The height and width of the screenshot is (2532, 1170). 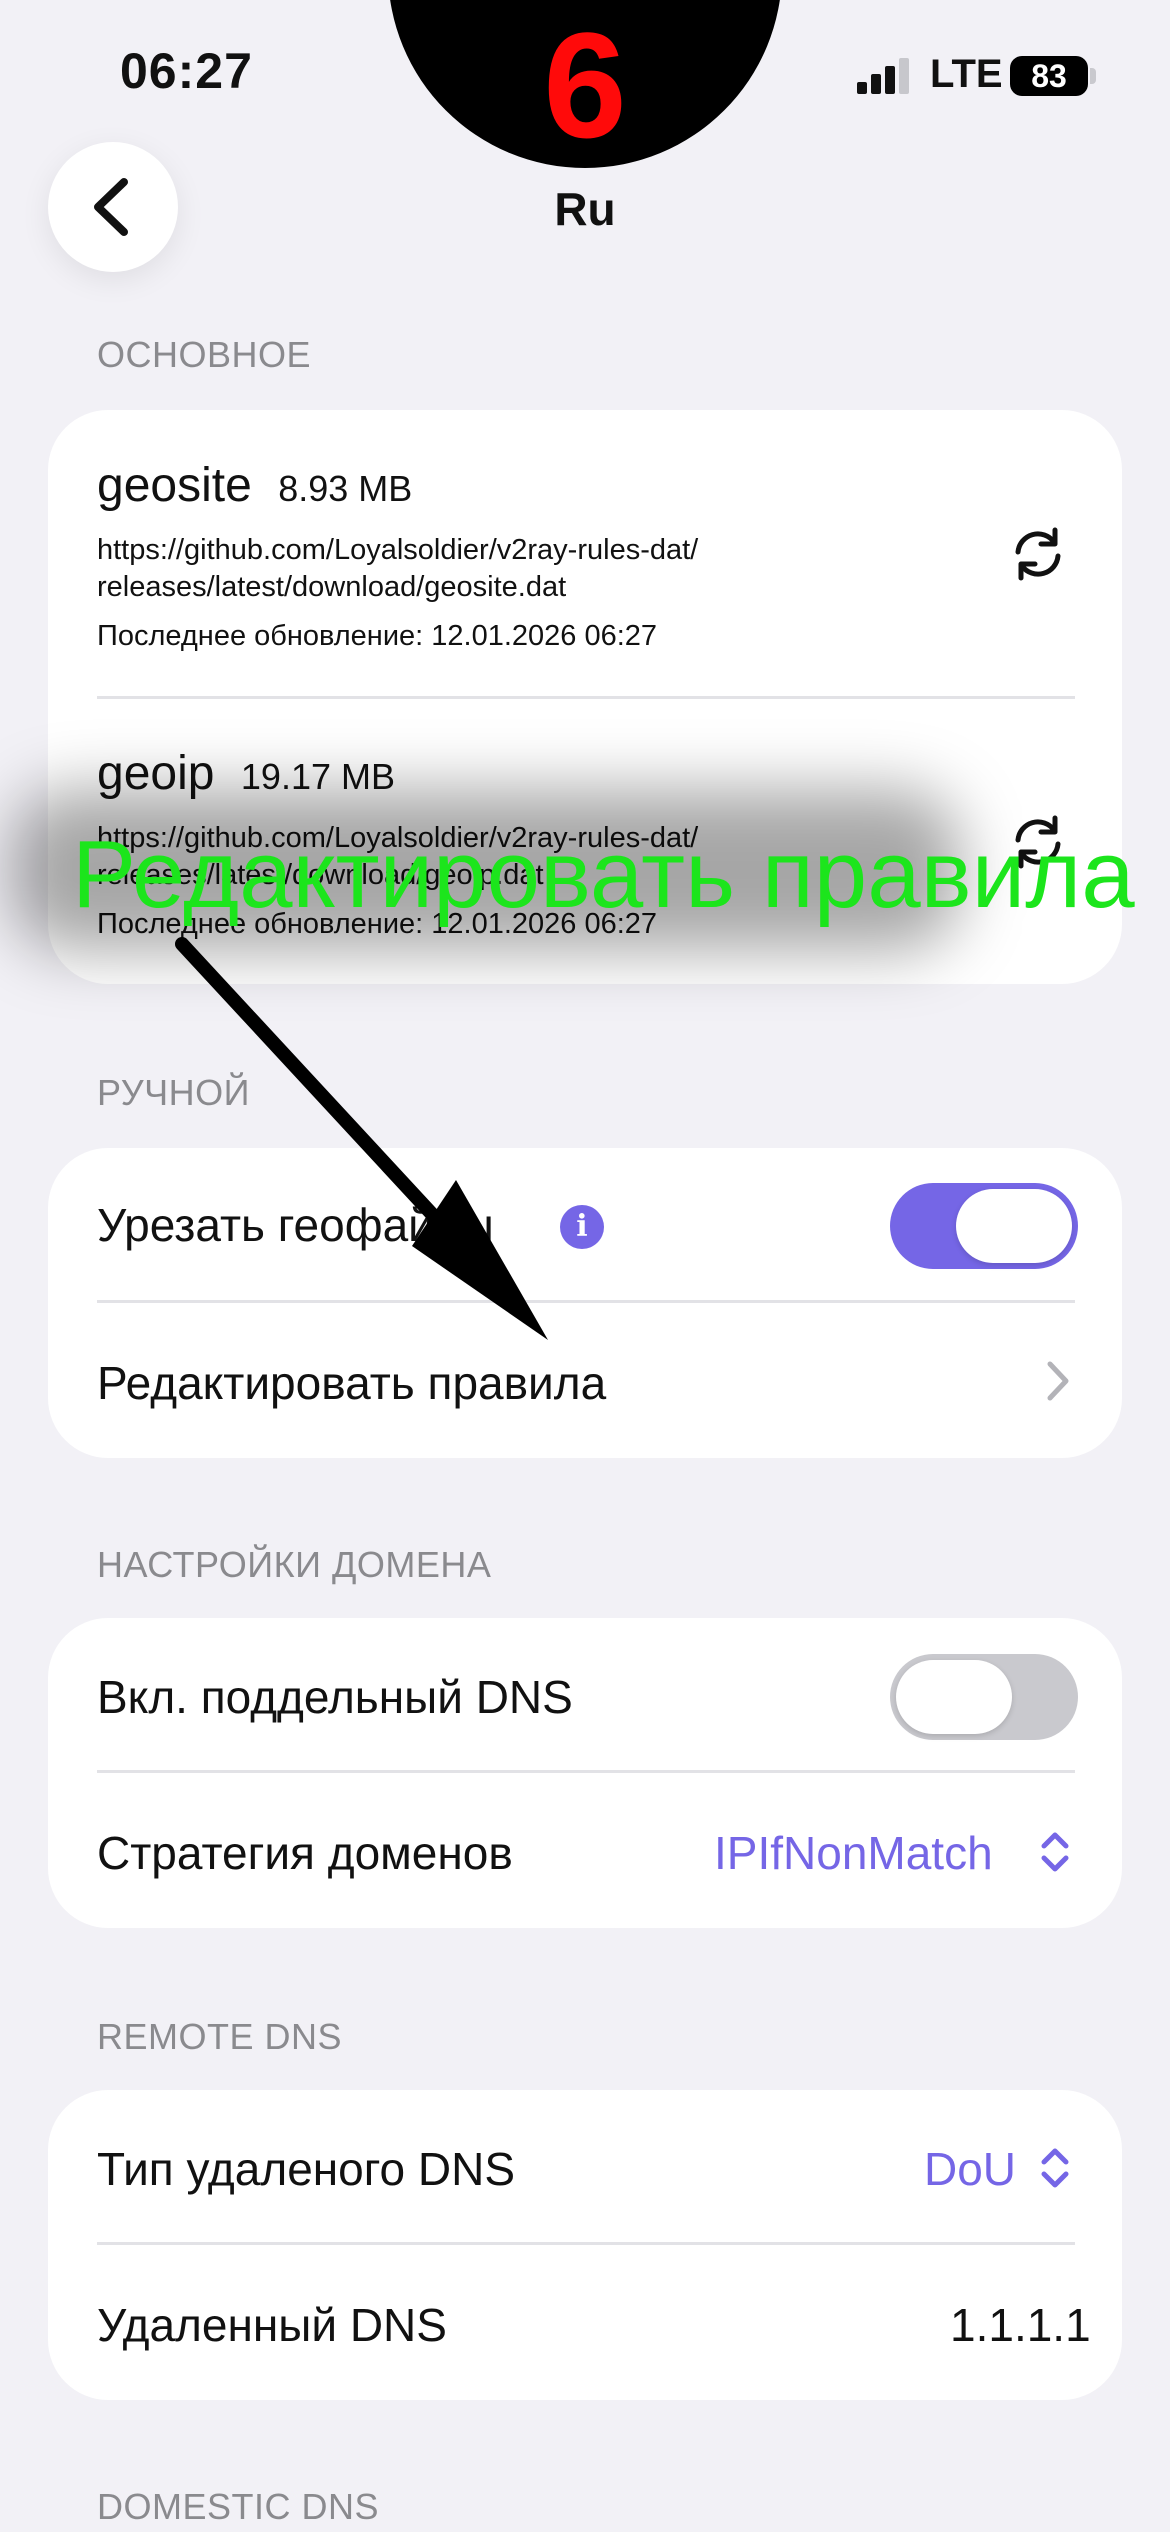 I want to click on file-size: 8.93 MB, so click(x=345, y=488).